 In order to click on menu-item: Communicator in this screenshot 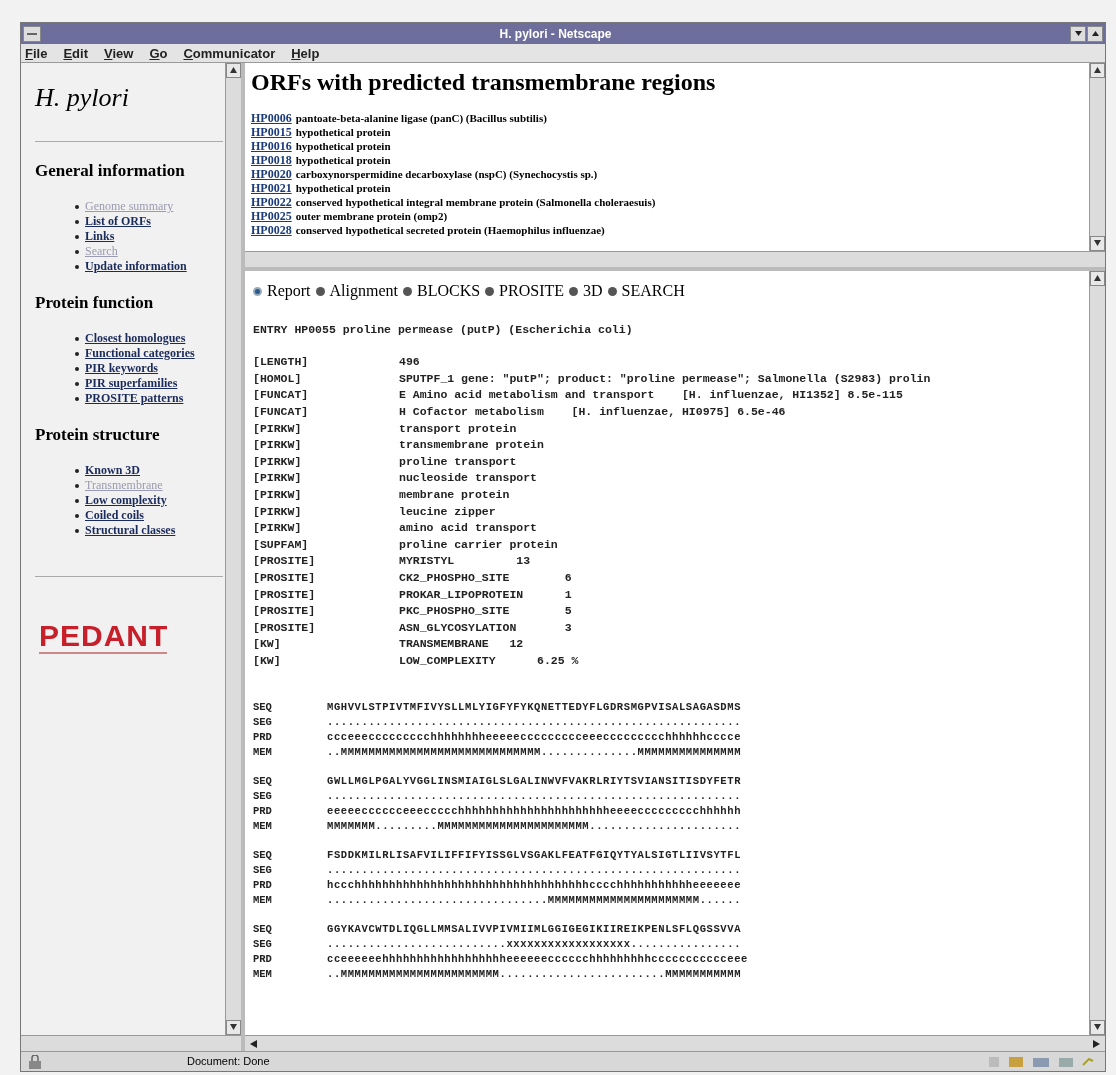, I will do `click(229, 53)`.